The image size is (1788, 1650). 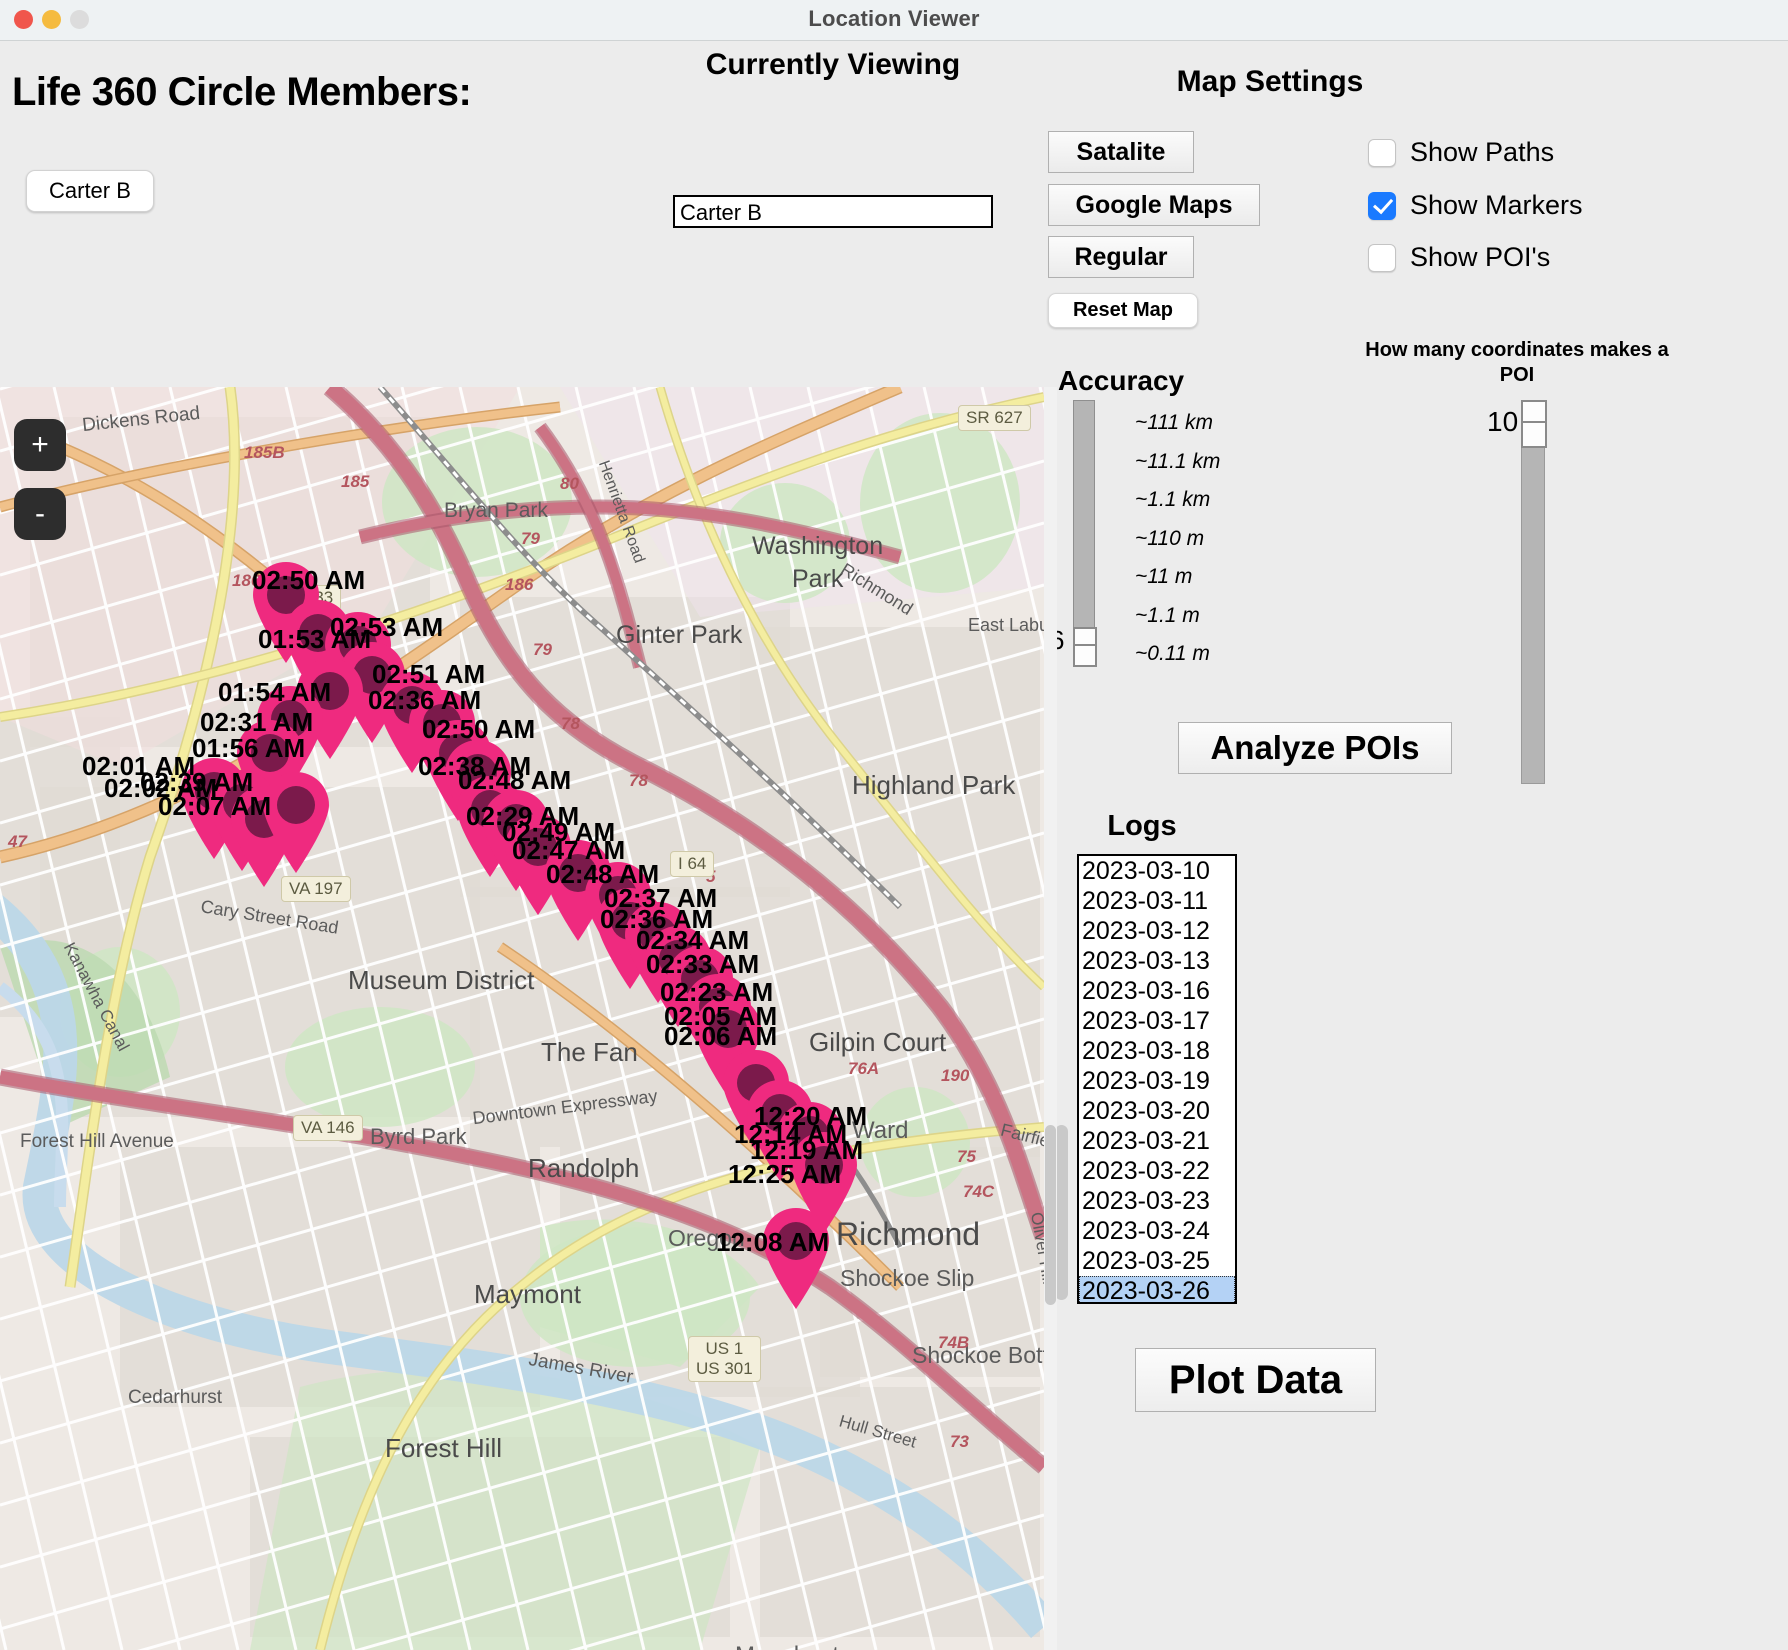 What do you see at coordinates (479, 729) in the screenshot?
I see `map-marker-time-label: 02:50 AM` at bounding box center [479, 729].